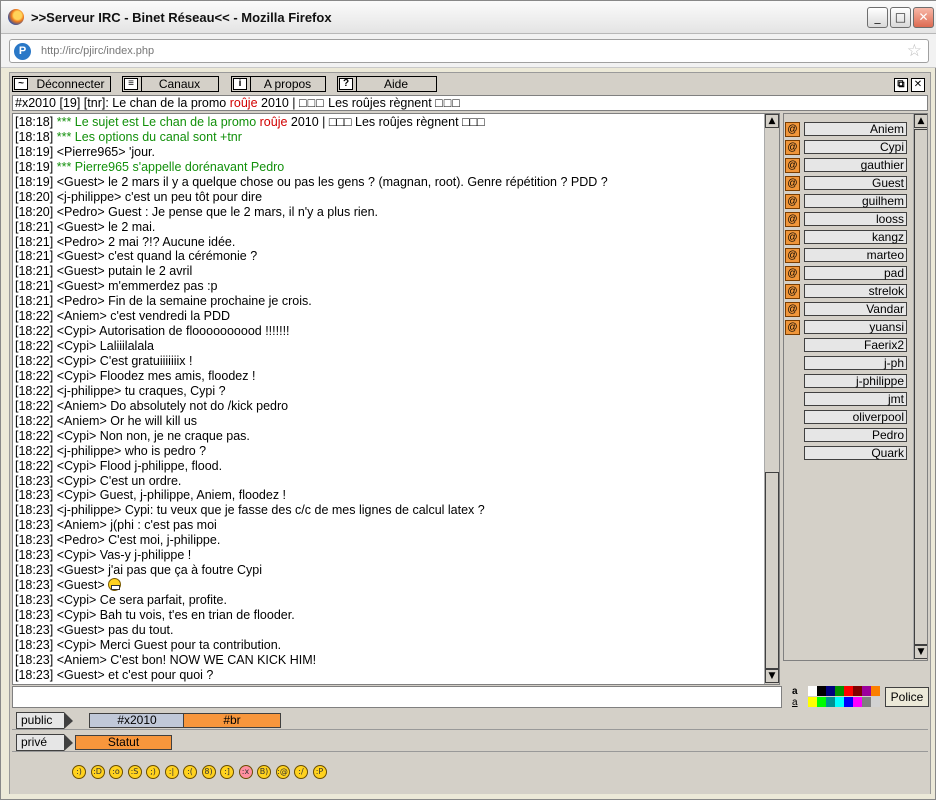 The image size is (936, 800). Describe the element at coordinates (855, 183) in the screenshot. I see `user-name: Guest` at that location.